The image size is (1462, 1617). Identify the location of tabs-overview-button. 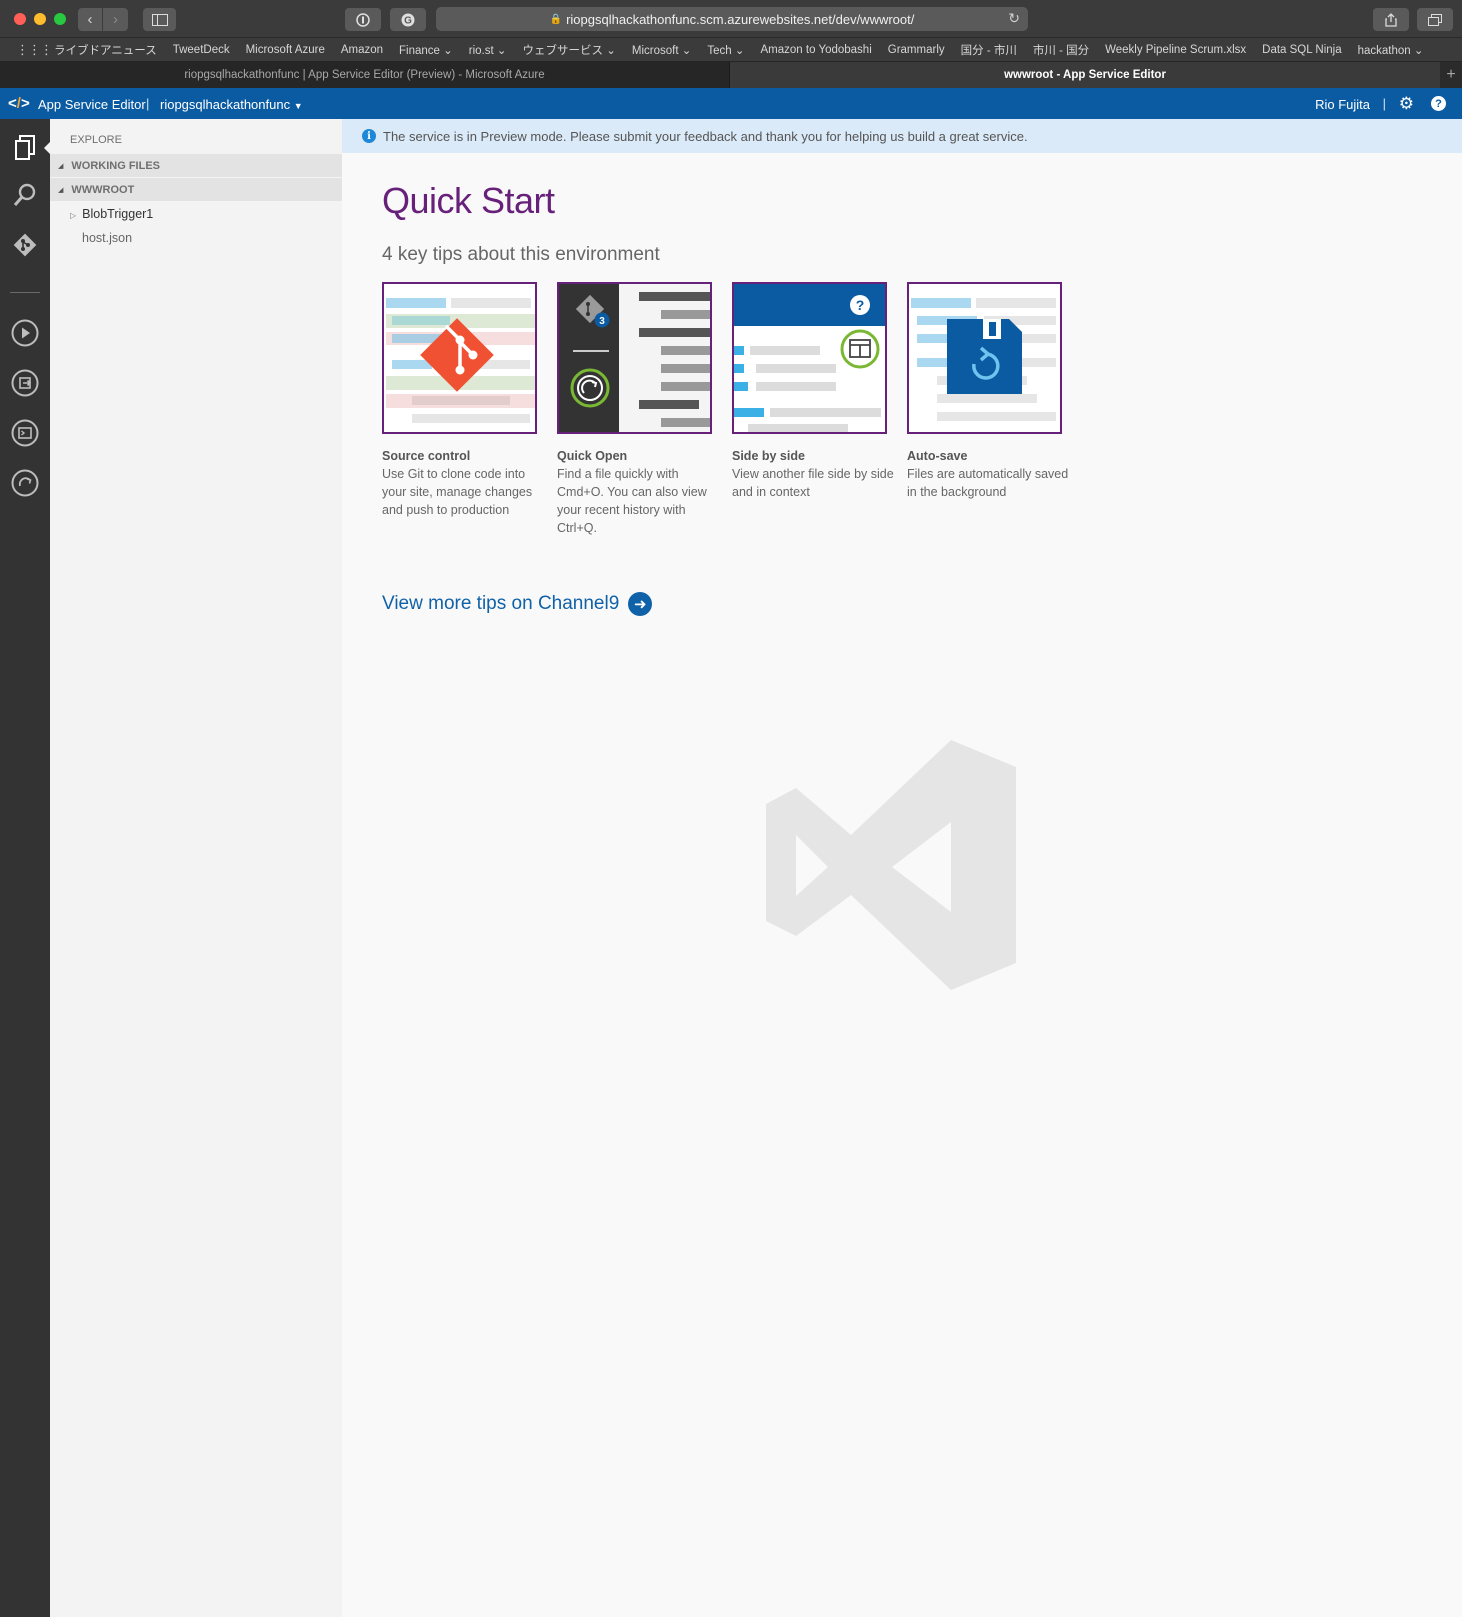
(1435, 19).